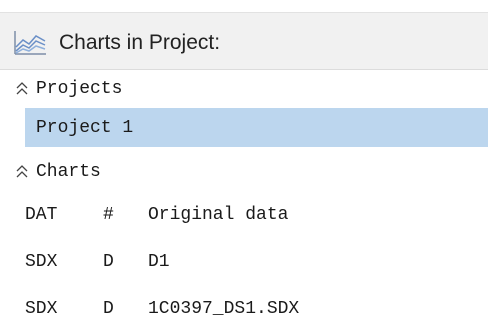 This screenshot has width=488, height=329. I want to click on chart-name: Original data, so click(218, 215).